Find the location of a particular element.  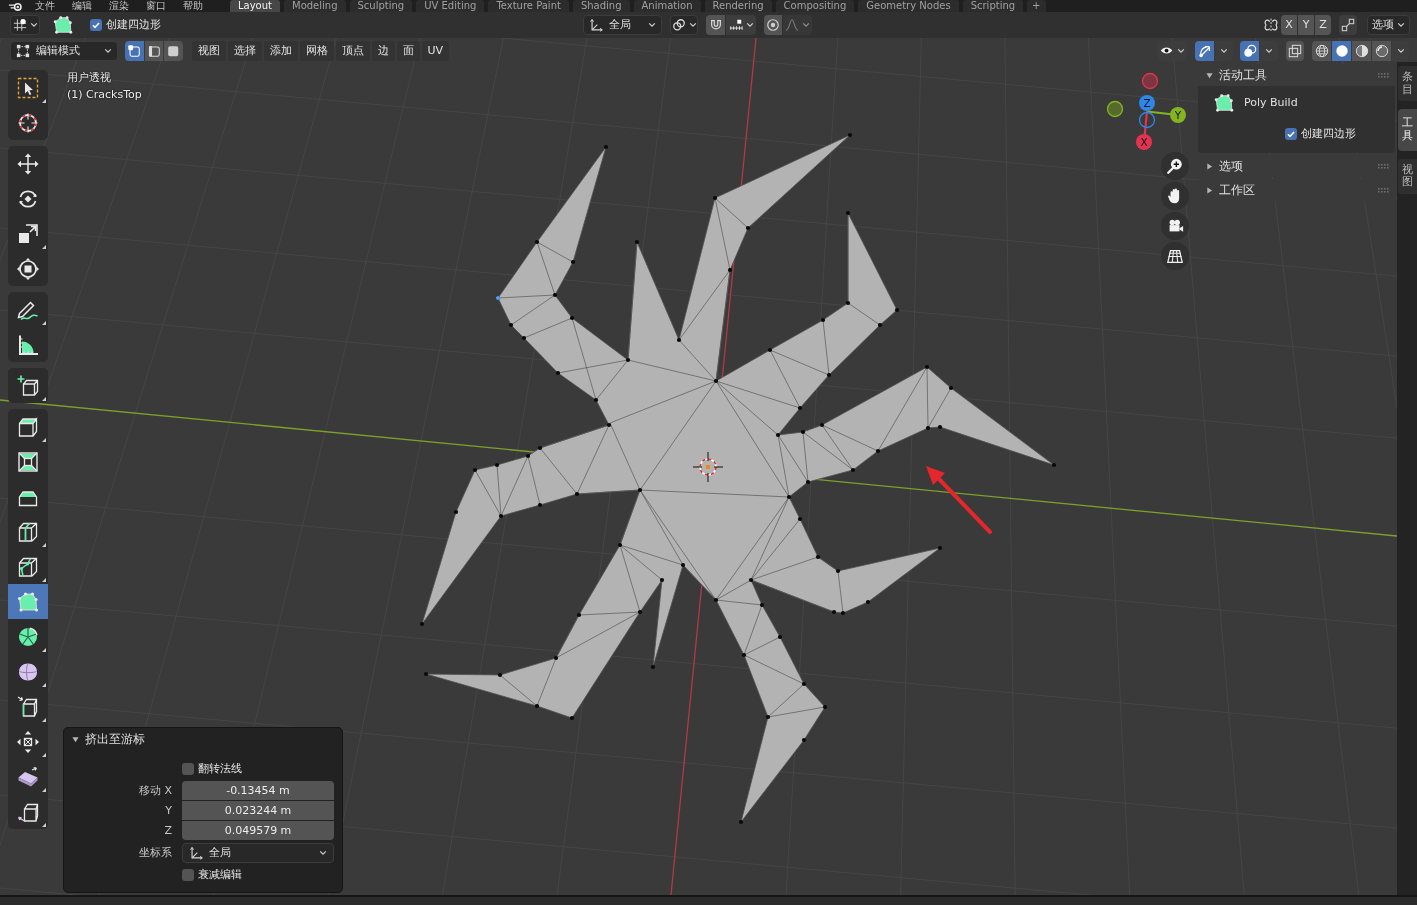

negative-x-handle is located at coordinates (1150, 81).